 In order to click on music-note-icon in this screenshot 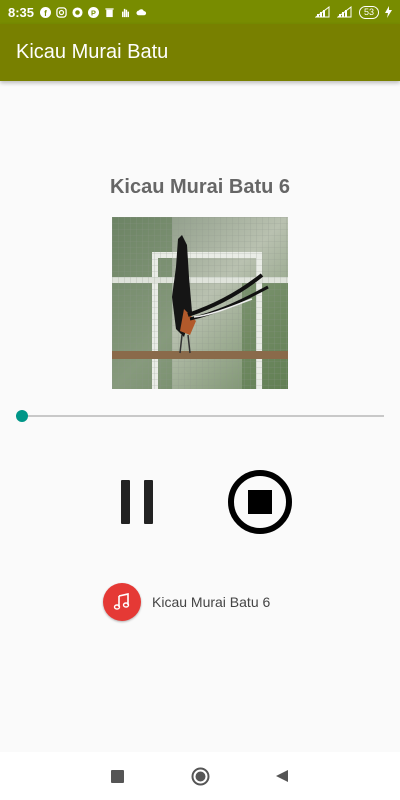, I will do `click(122, 602)`.